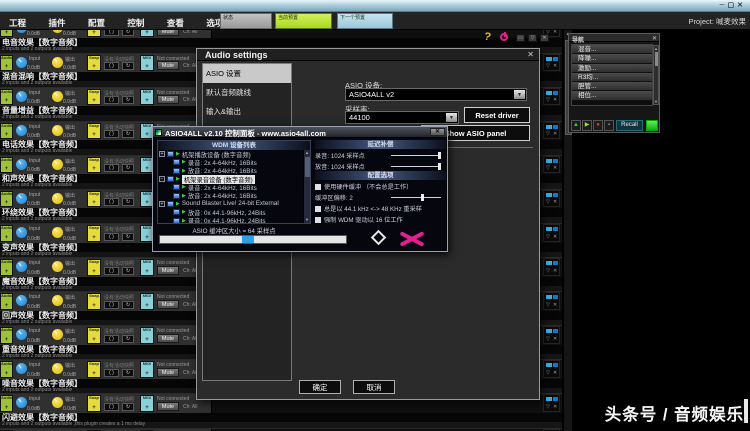  Describe the element at coordinates (652, 125) in the screenshot. I see `go-button` at that location.